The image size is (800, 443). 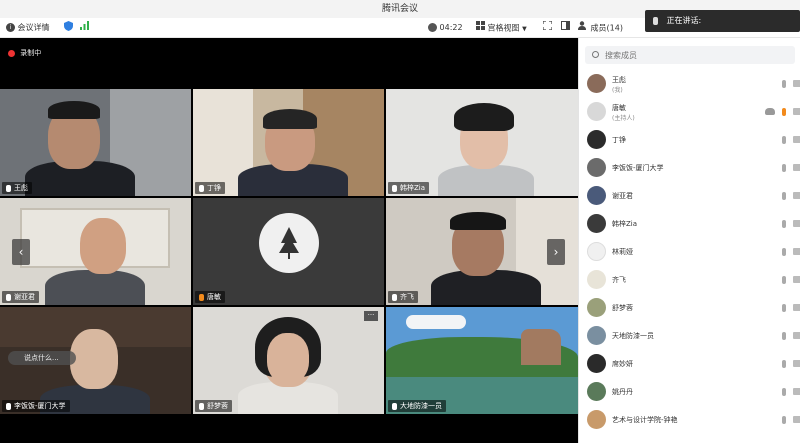 What do you see at coordinates (689, 168) in the screenshot?
I see `member-row: 李饭饭-厦门大学` at bounding box center [689, 168].